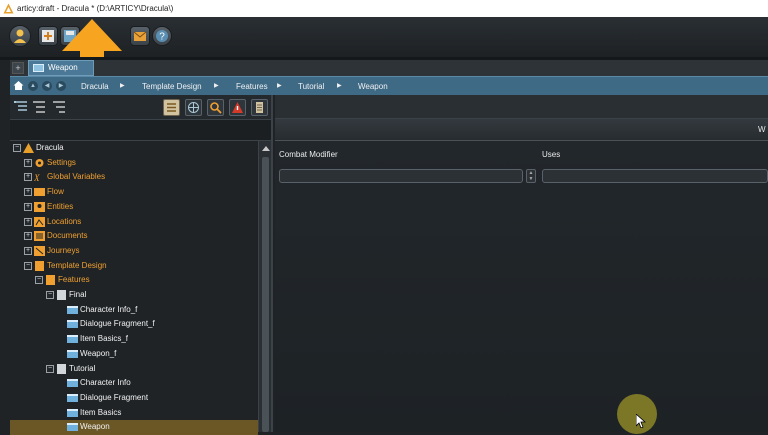 Image resolution: width=768 pixels, height=435 pixels. Describe the element at coordinates (95, 86) in the screenshot. I see `breadcrumb-item: Dracula` at that location.